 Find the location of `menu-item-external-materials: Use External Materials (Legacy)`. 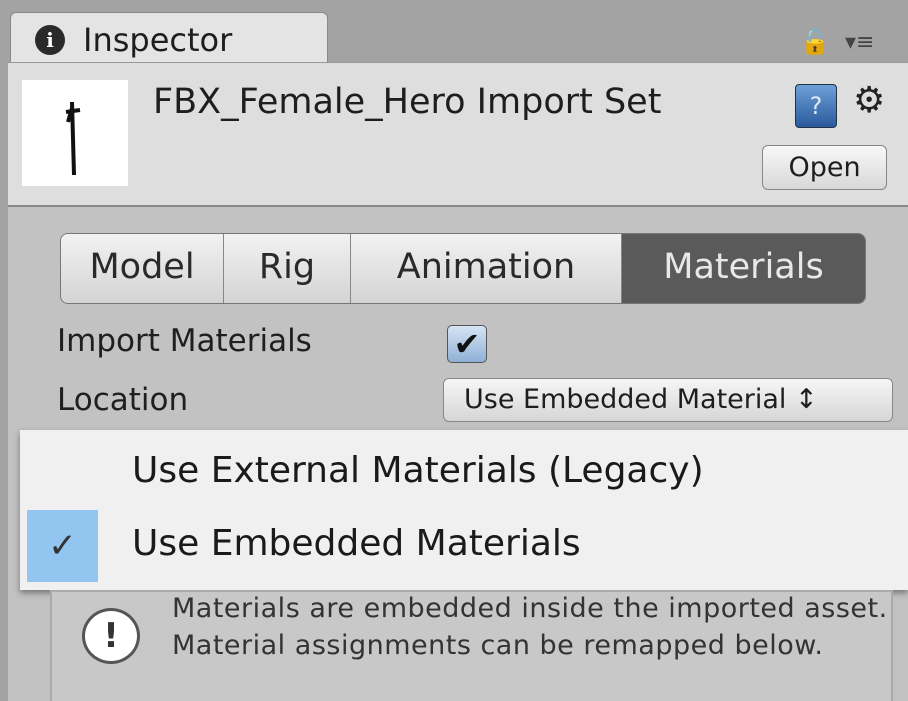

menu-item-external-materials: Use External Materials (Legacy) is located at coordinates (418, 470).